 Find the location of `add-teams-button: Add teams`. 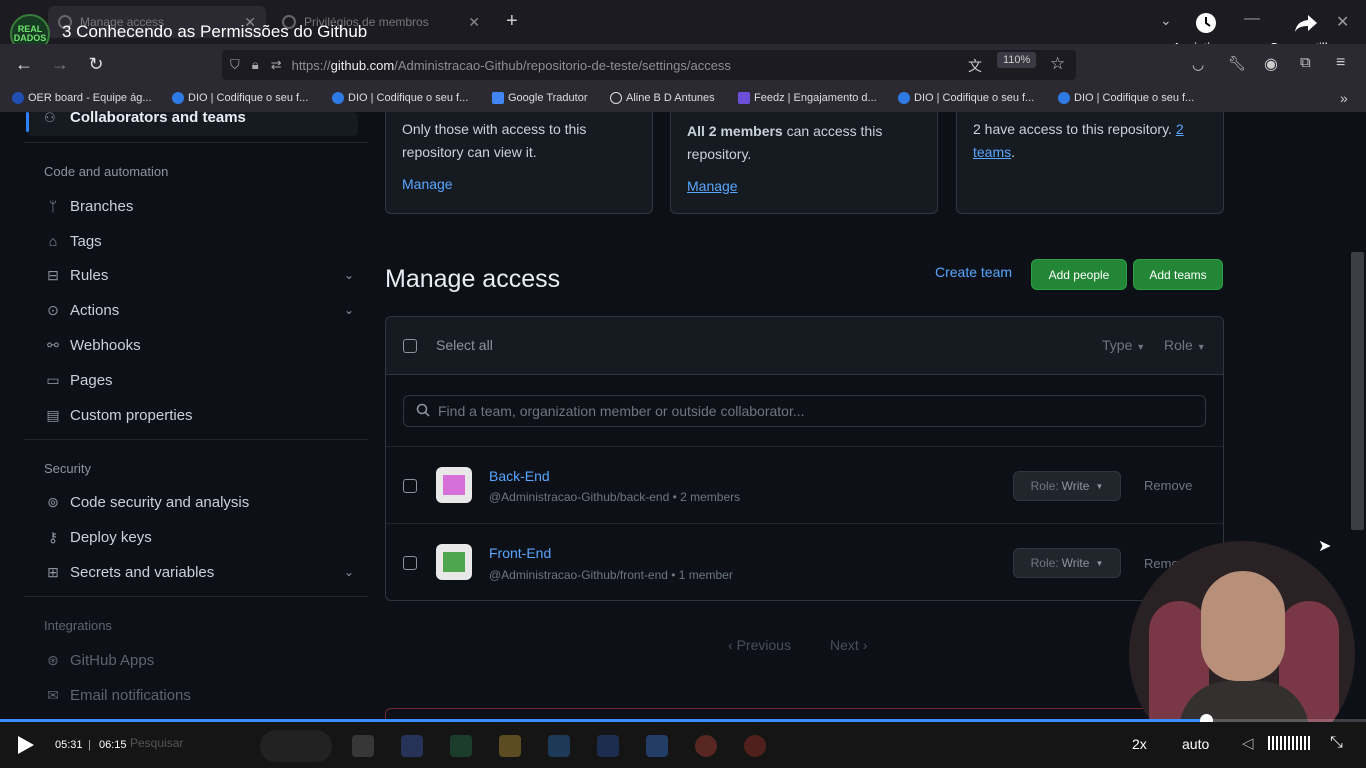

add-teams-button: Add teams is located at coordinates (1178, 274).